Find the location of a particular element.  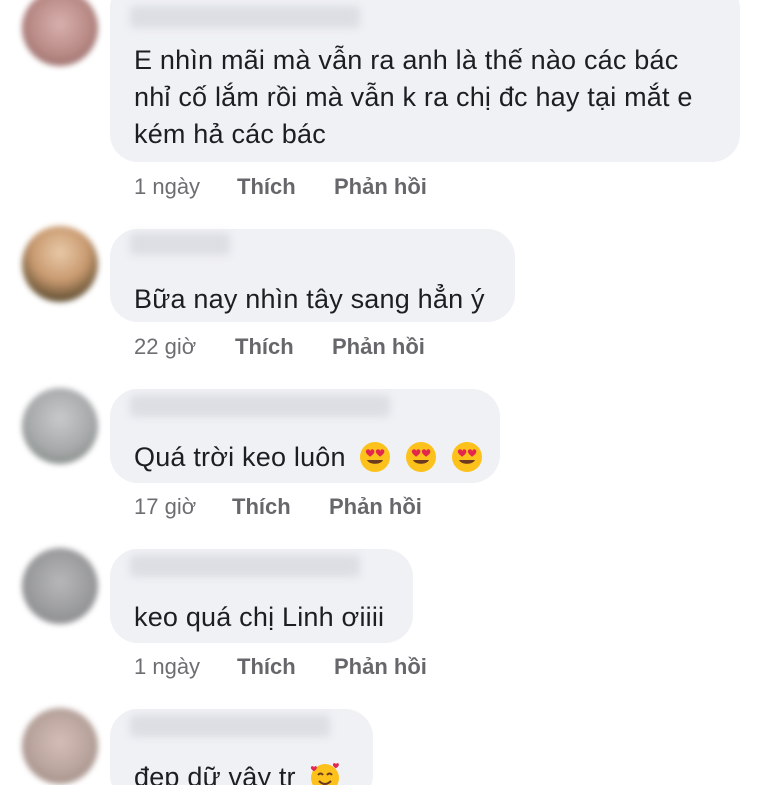

comment-text: Bữa nay nhìn tây sang hẳn ý is located at coordinates (309, 299).